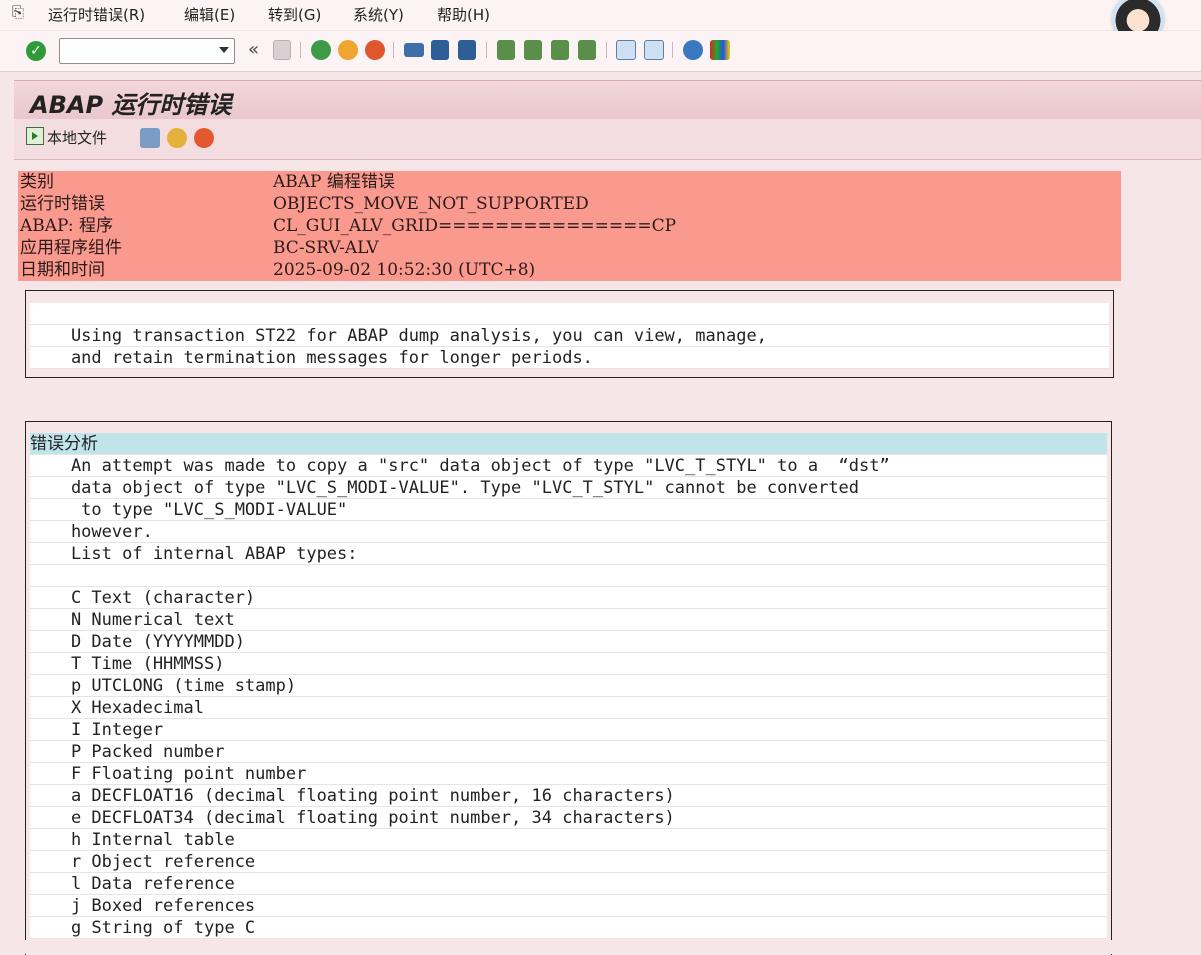  What do you see at coordinates (431, 204) in the screenshot?
I see `header-value: OBJECTS_MOVE_NOT_SUPPORTED` at bounding box center [431, 204].